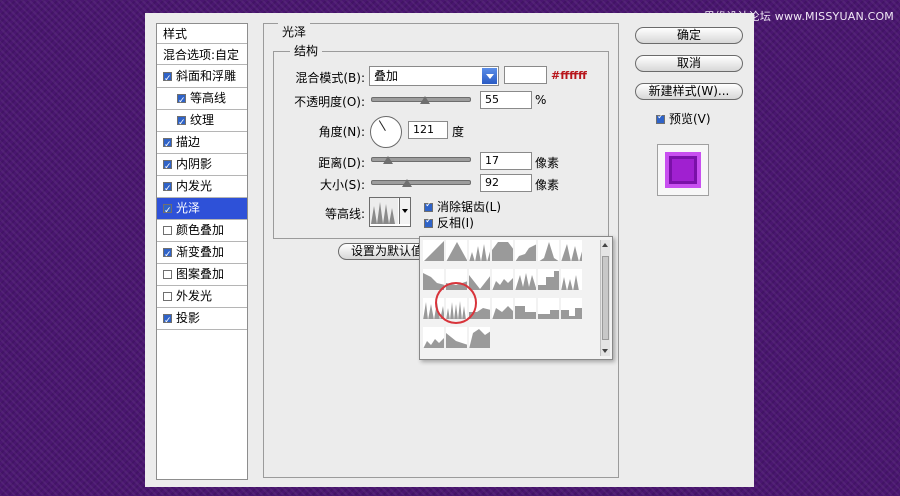 Image resolution: width=900 pixels, height=496 pixels. Describe the element at coordinates (329, 102) in the screenshot. I see `opacity-label: 不透明度(O):` at that location.